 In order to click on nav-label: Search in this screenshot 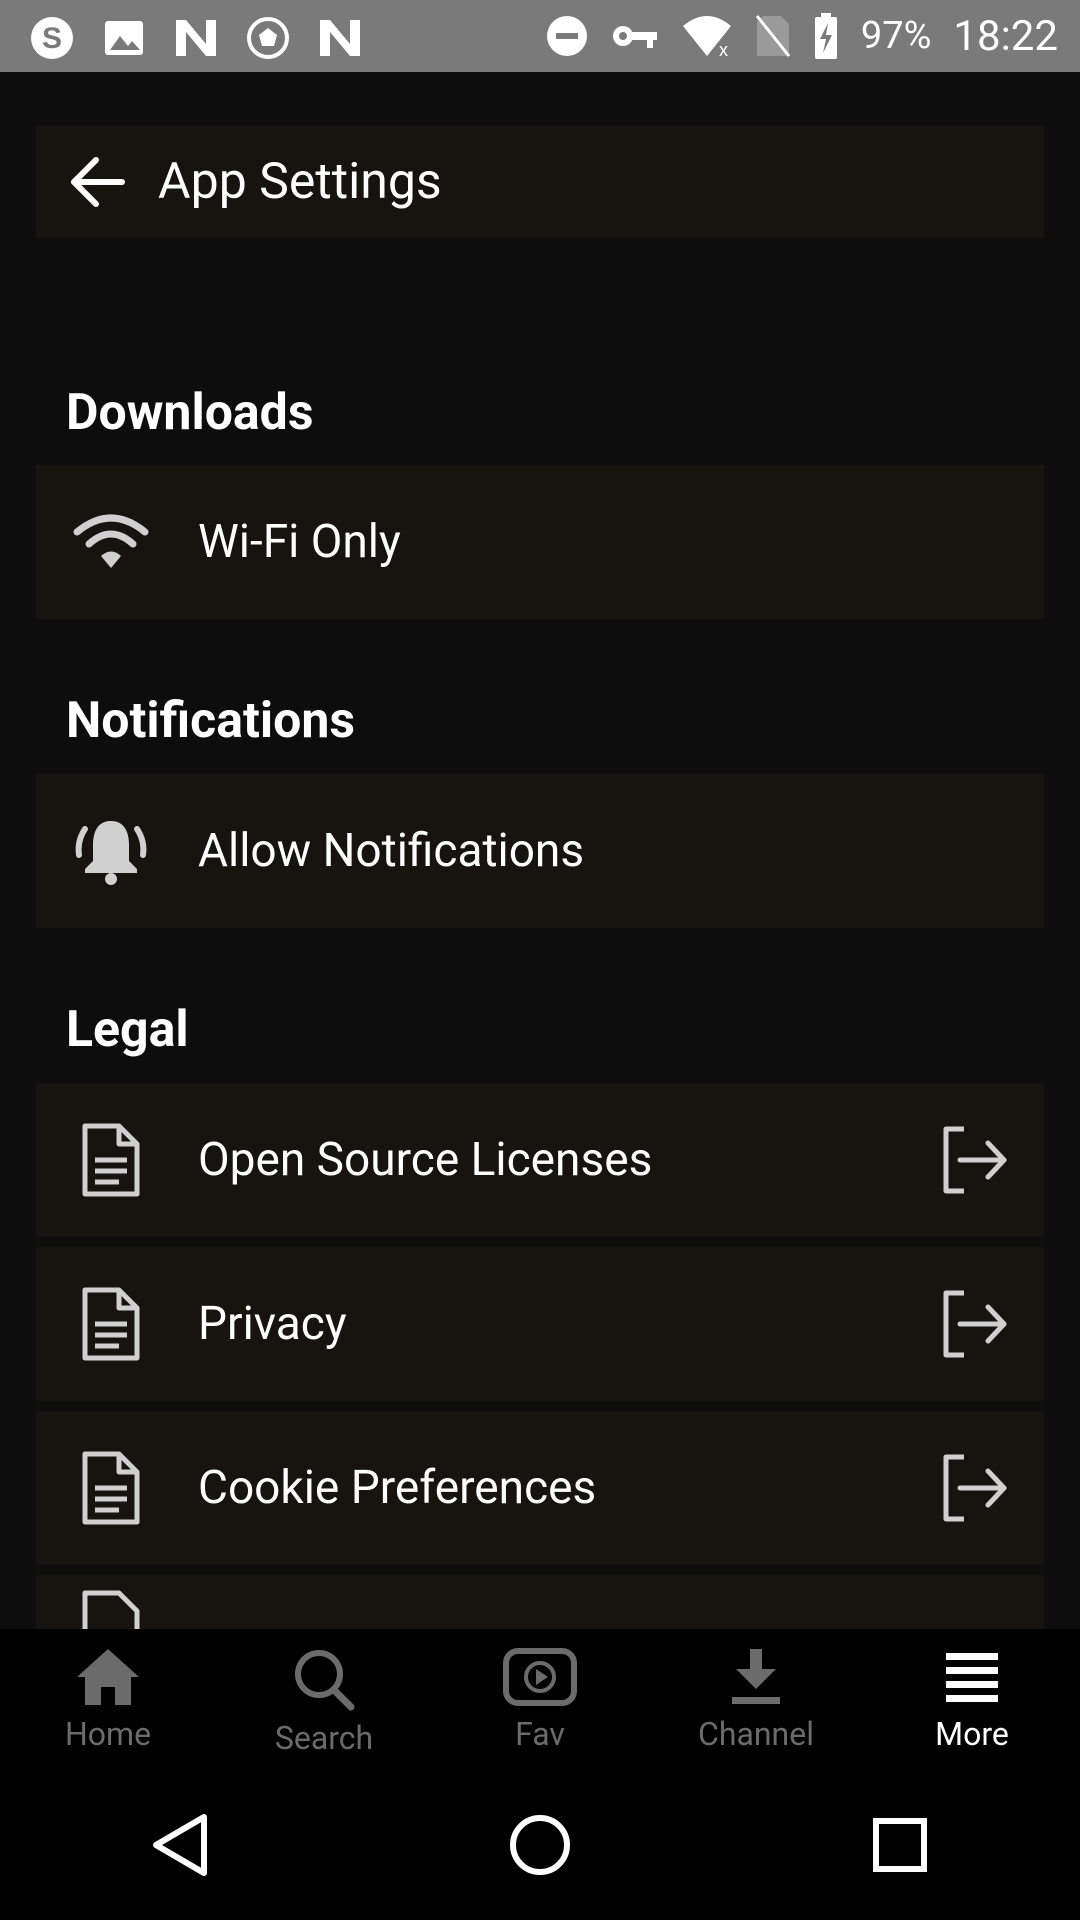, I will do `click(324, 1738)`.